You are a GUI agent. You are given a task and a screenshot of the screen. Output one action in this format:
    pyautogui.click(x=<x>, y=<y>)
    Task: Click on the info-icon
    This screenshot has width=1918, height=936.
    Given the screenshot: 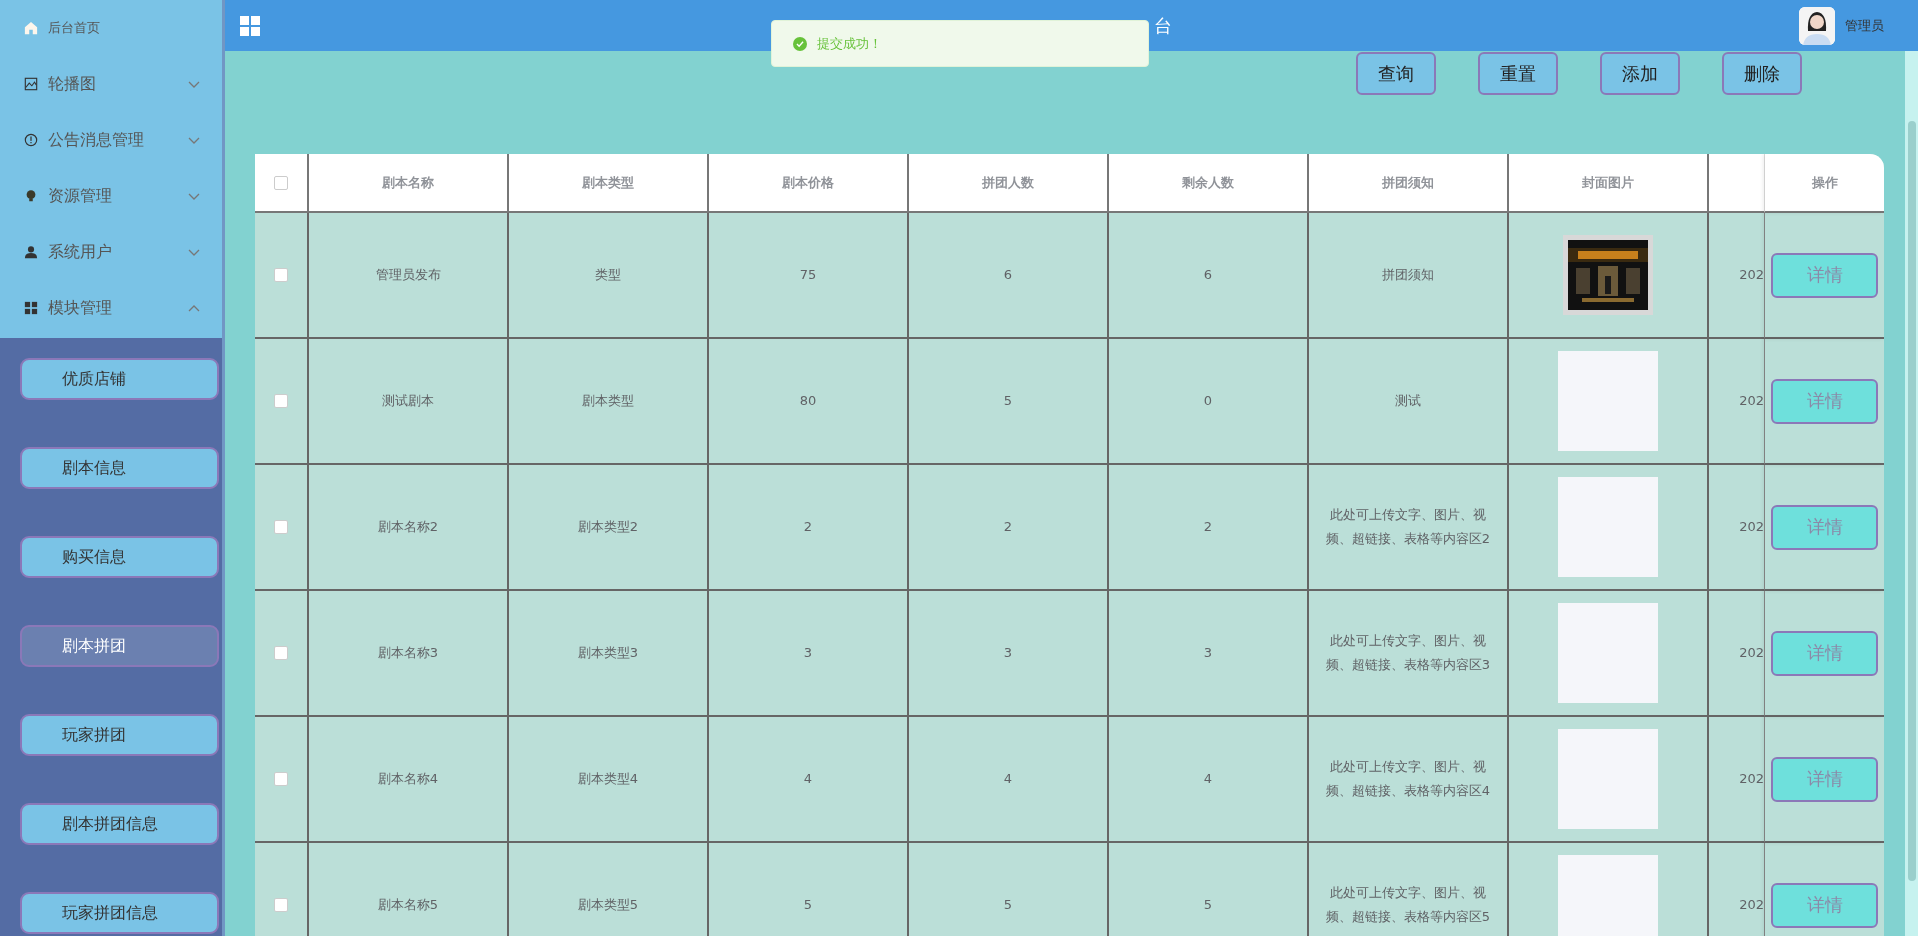 What is the action you would take?
    pyautogui.click(x=31, y=140)
    